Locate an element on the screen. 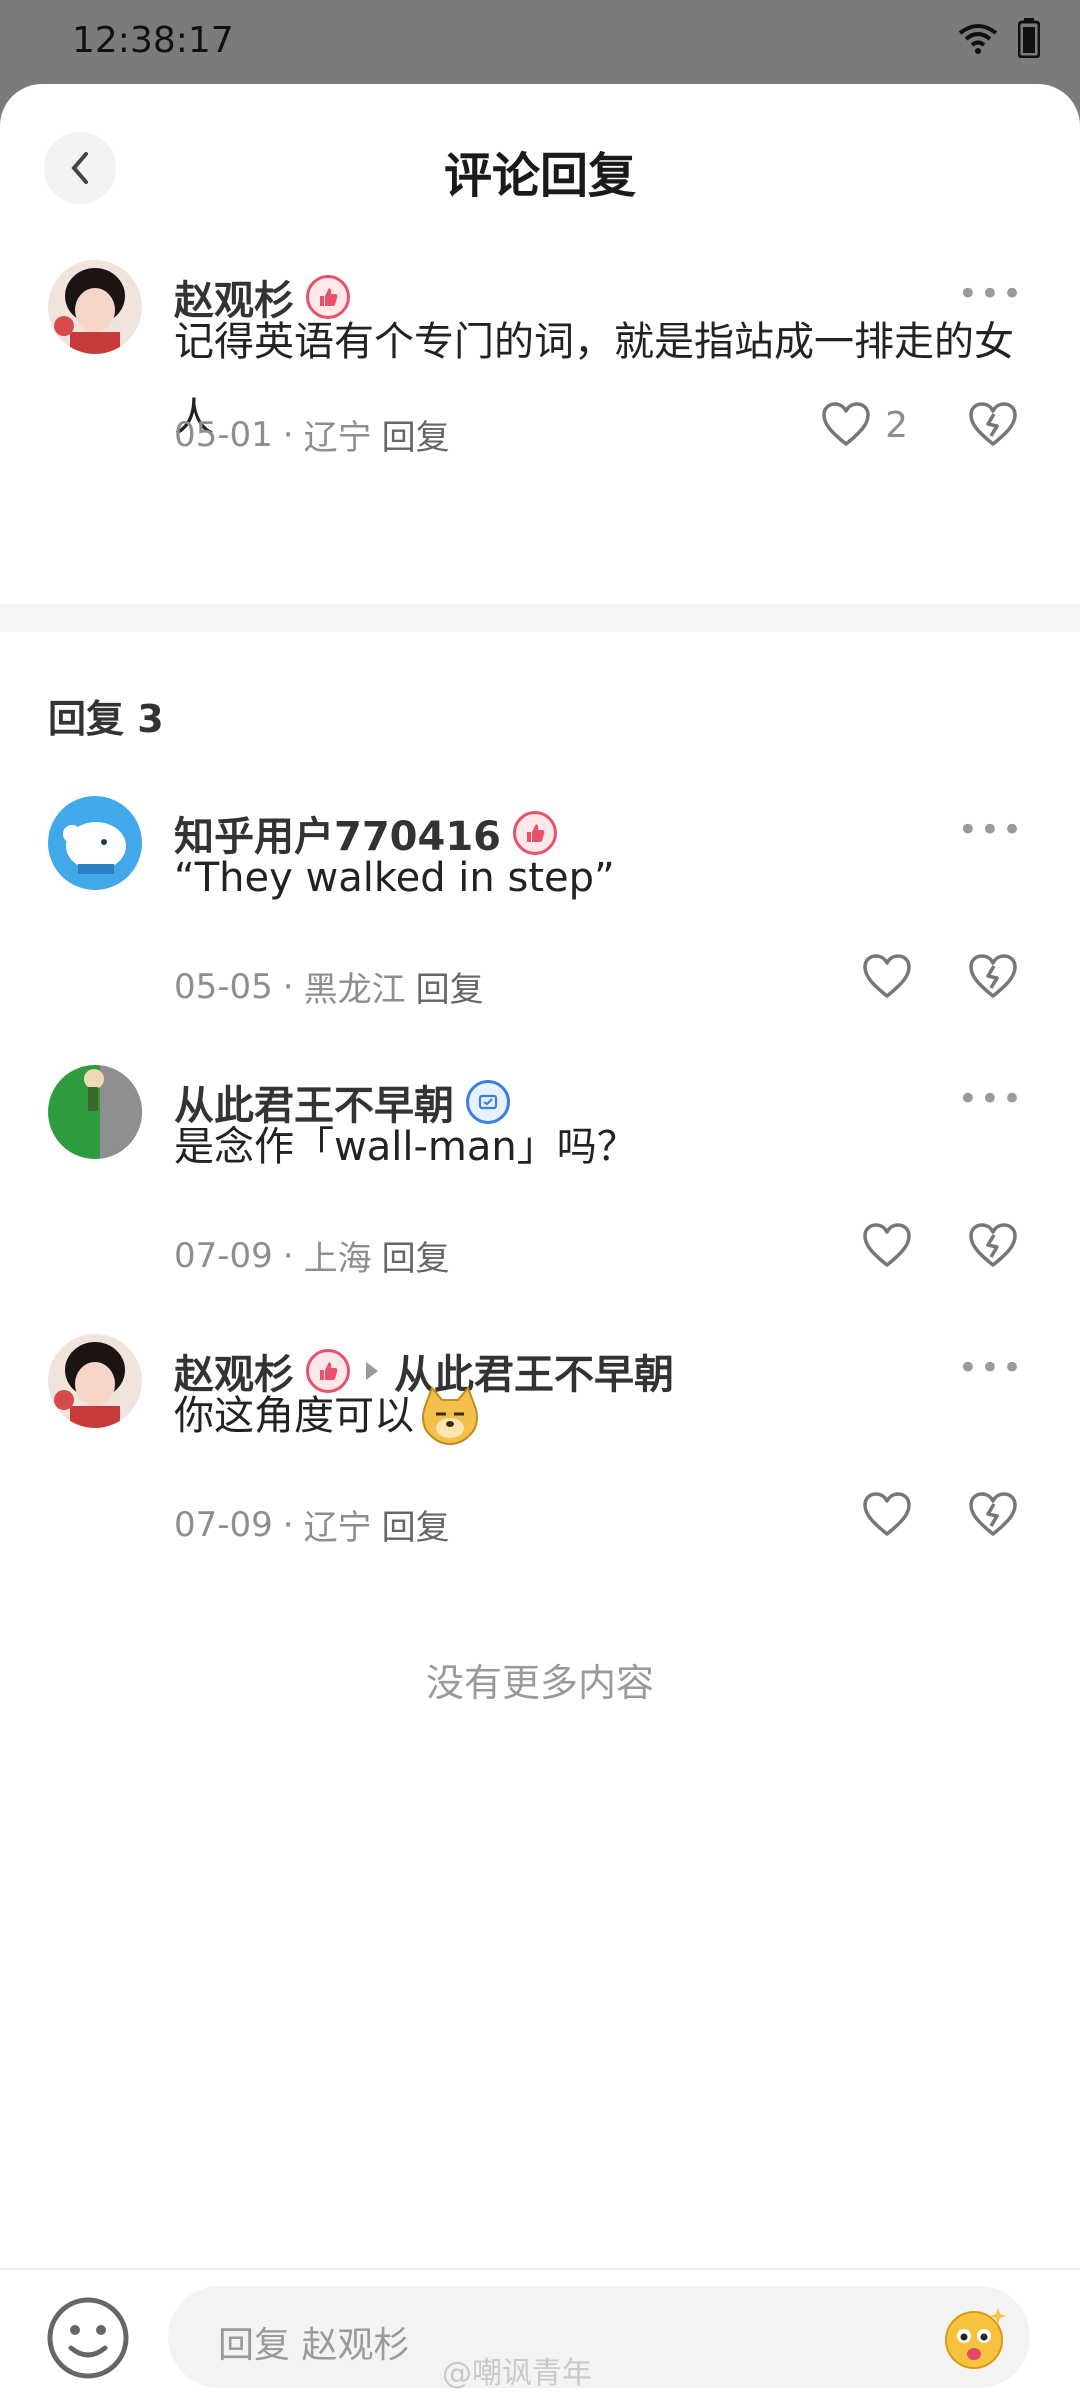 The image size is (1080, 2400). replies-count-label: 回复 3 is located at coordinates (106, 719).